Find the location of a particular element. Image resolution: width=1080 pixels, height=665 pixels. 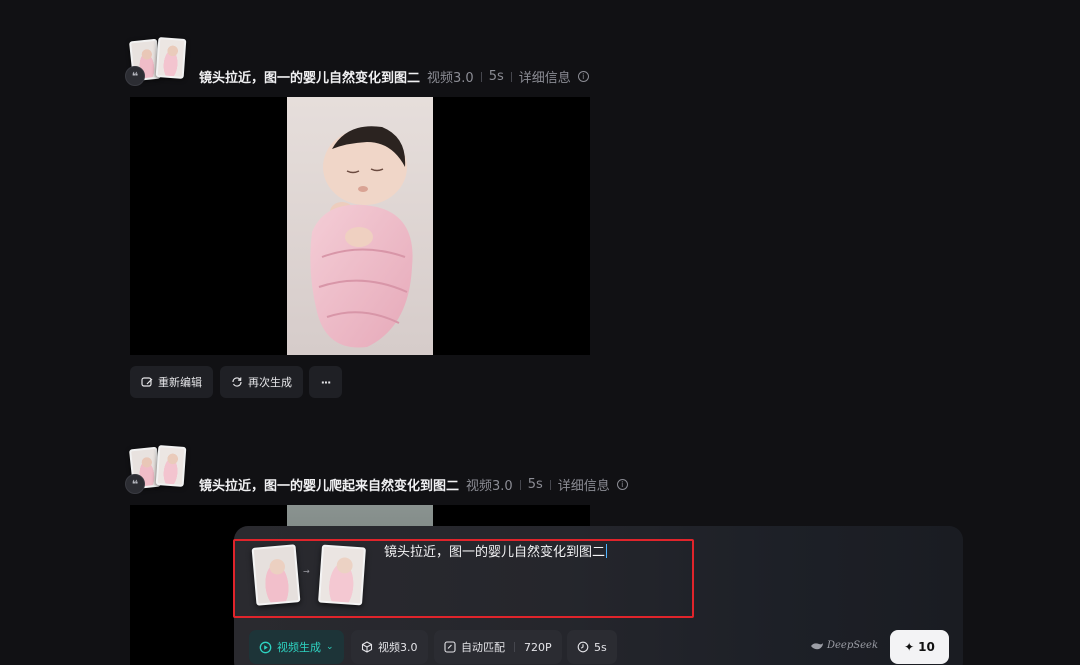

prompt-input-value: 镜头拉近，图一的婴儿自然变化到图二 is located at coordinates (495, 552).